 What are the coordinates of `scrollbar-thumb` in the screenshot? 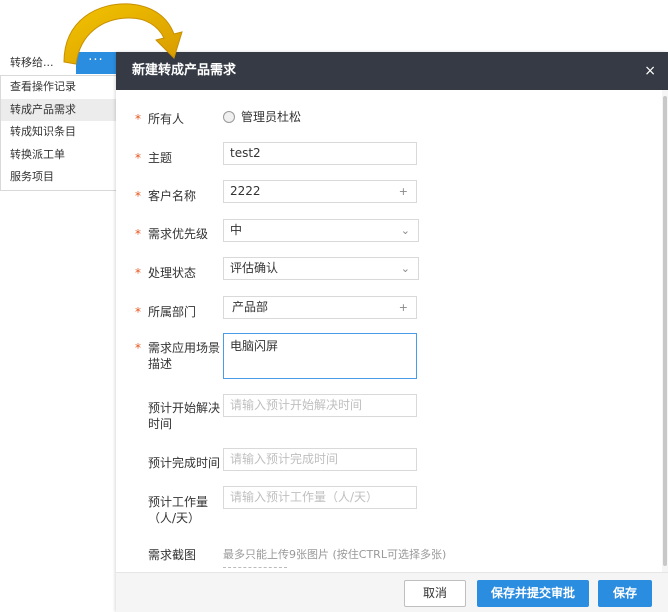 It's located at (665, 331).